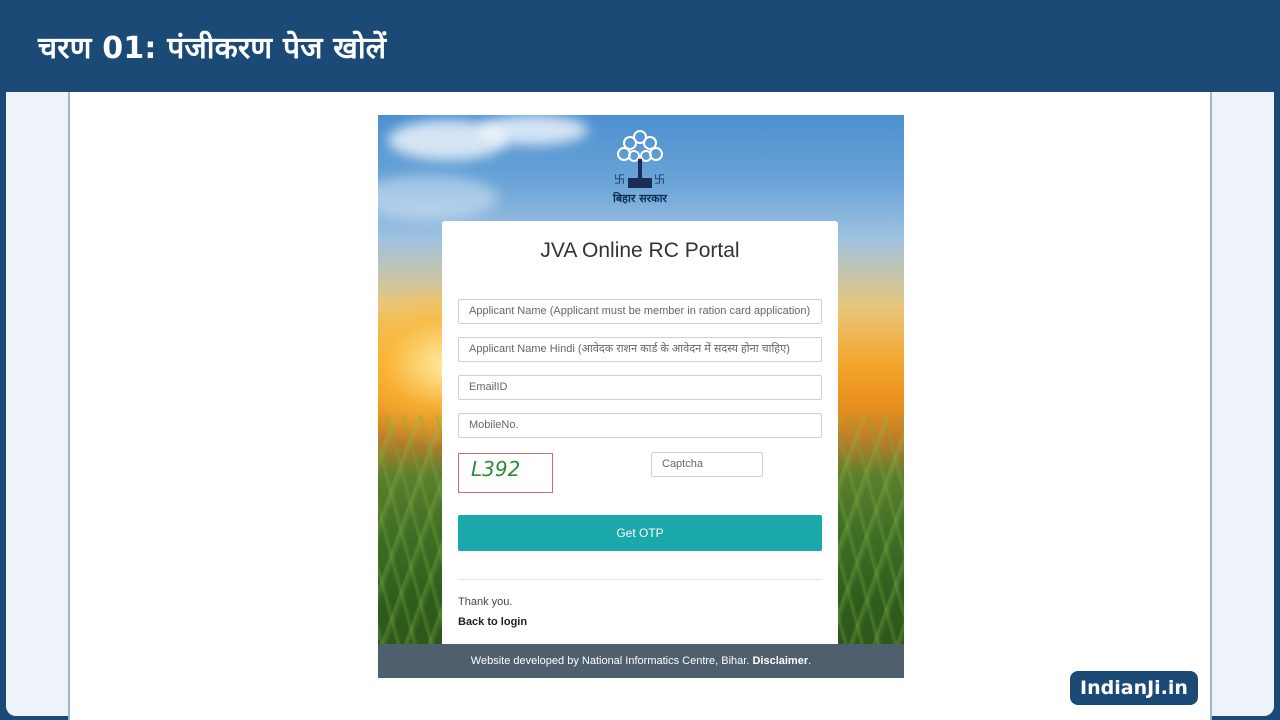  Describe the element at coordinates (485, 602) in the screenshot. I see `thank-you-text: Thank you.` at that location.